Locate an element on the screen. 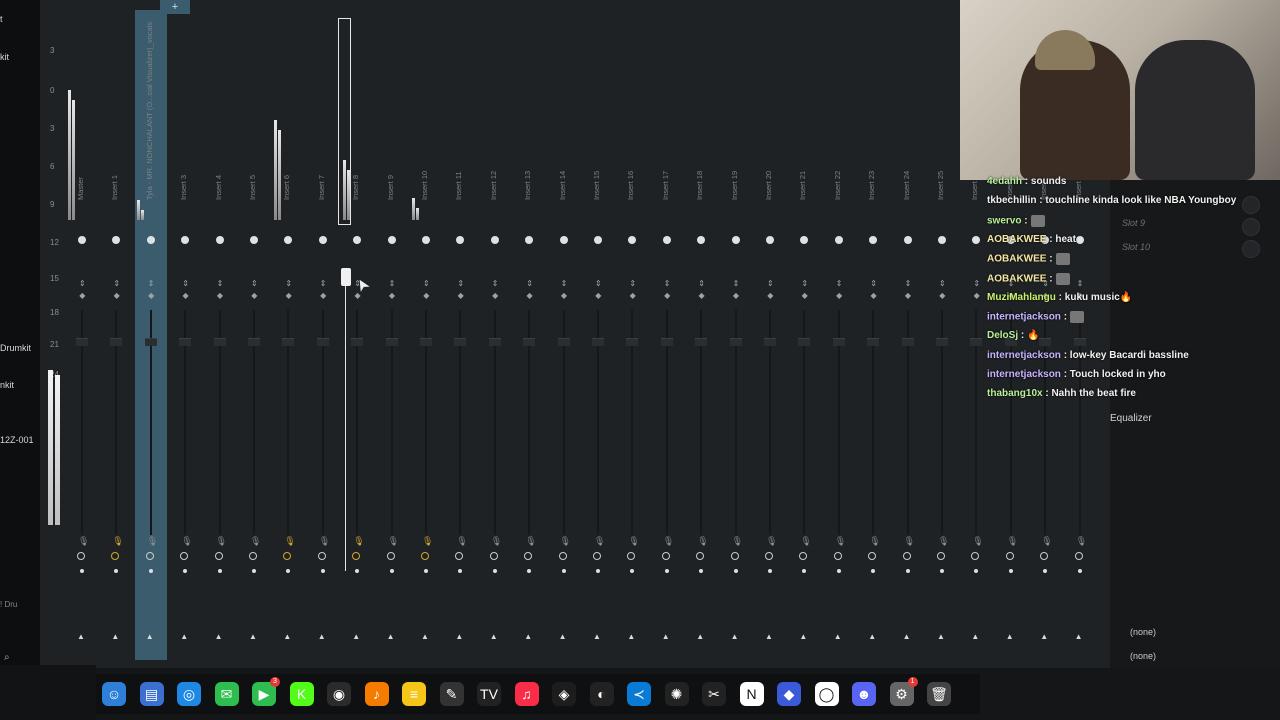  chat-username: swervo is located at coordinates (1004, 220).